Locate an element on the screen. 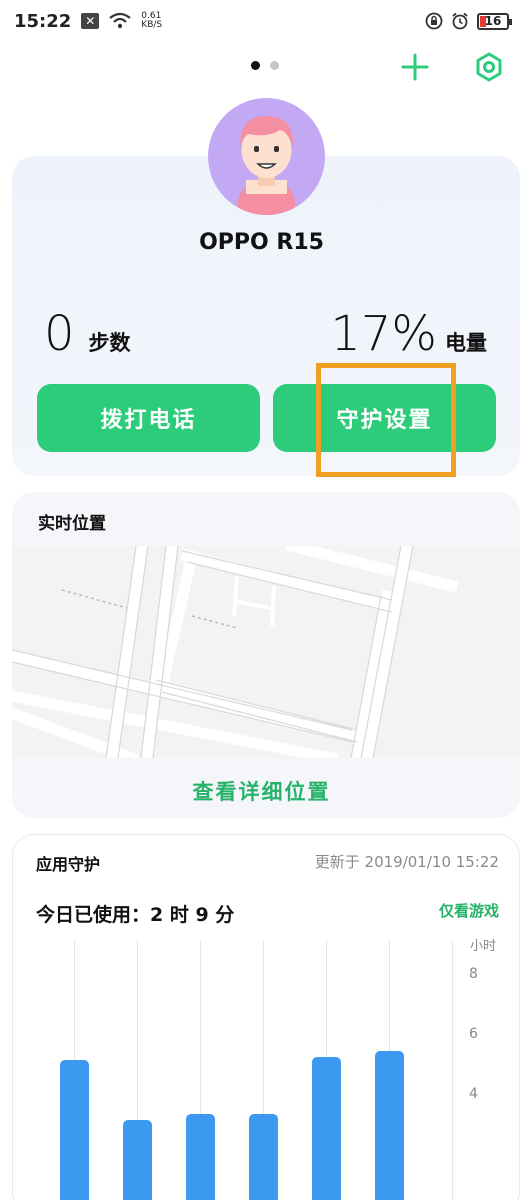 The image size is (523, 1200). battery-label: 电量 is located at coordinates (466, 343).